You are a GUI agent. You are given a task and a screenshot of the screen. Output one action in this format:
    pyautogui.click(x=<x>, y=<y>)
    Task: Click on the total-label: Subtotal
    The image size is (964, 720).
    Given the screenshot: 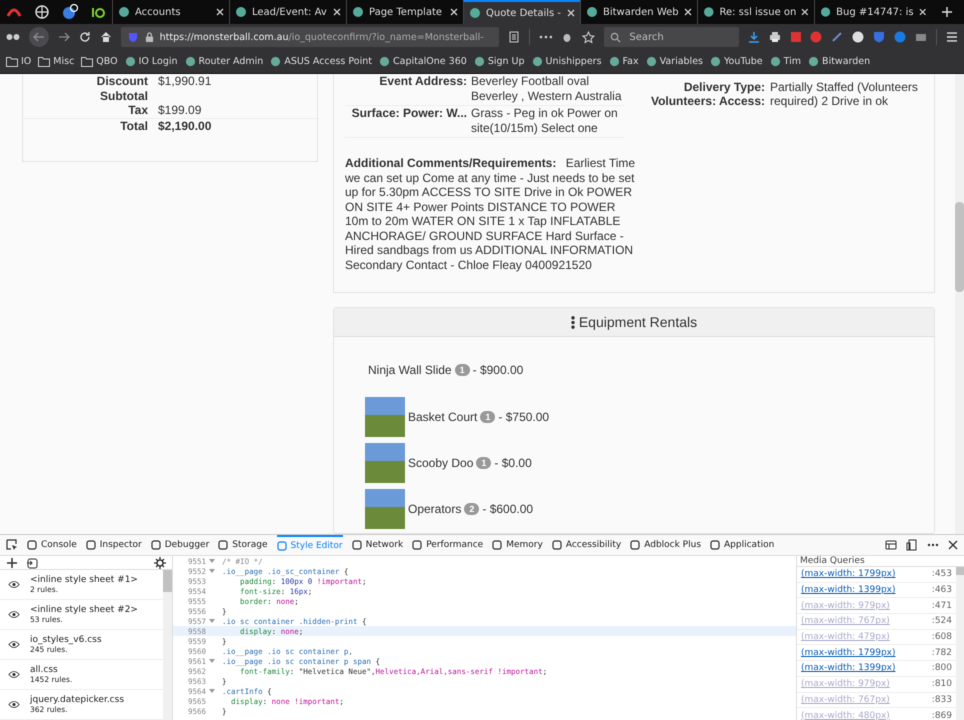 What is the action you would take?
    pyautogui.click(x=123, y=95)
    